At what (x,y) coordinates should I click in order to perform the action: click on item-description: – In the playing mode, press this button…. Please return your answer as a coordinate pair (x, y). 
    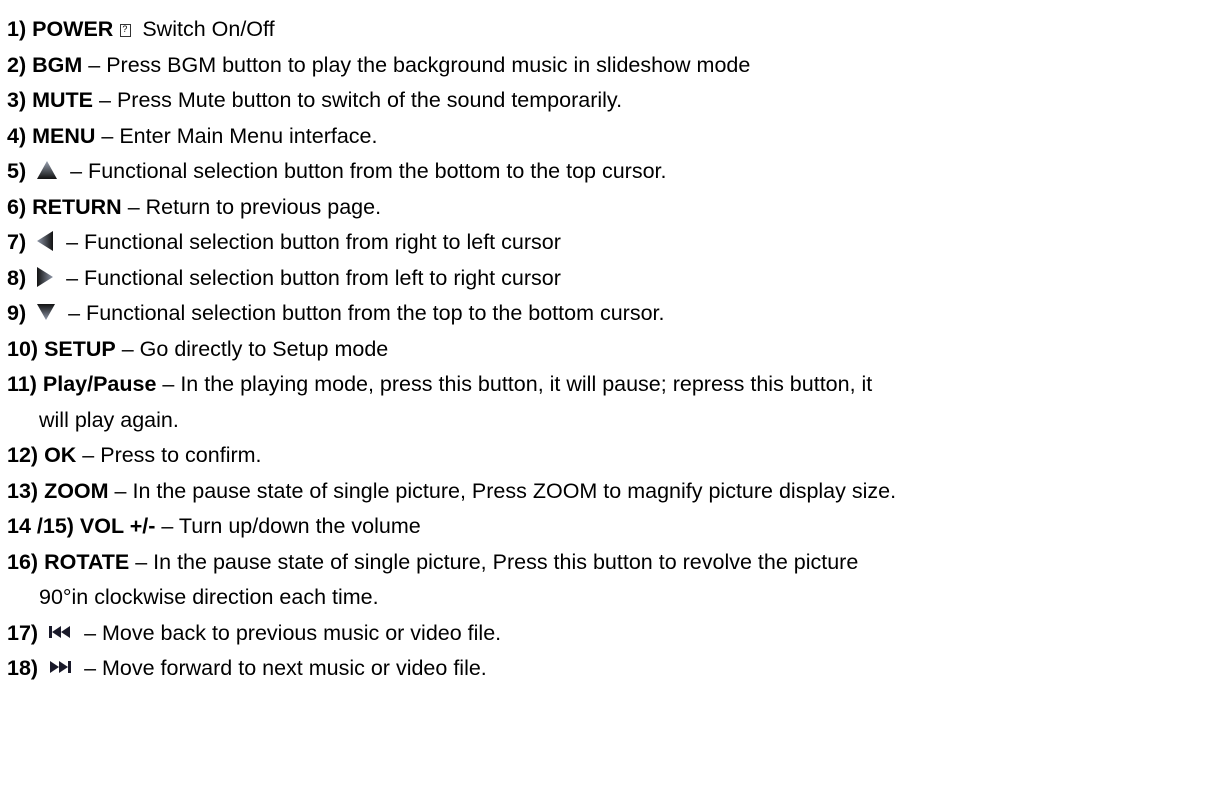
    Looking at the image, I should click on (517, 384).